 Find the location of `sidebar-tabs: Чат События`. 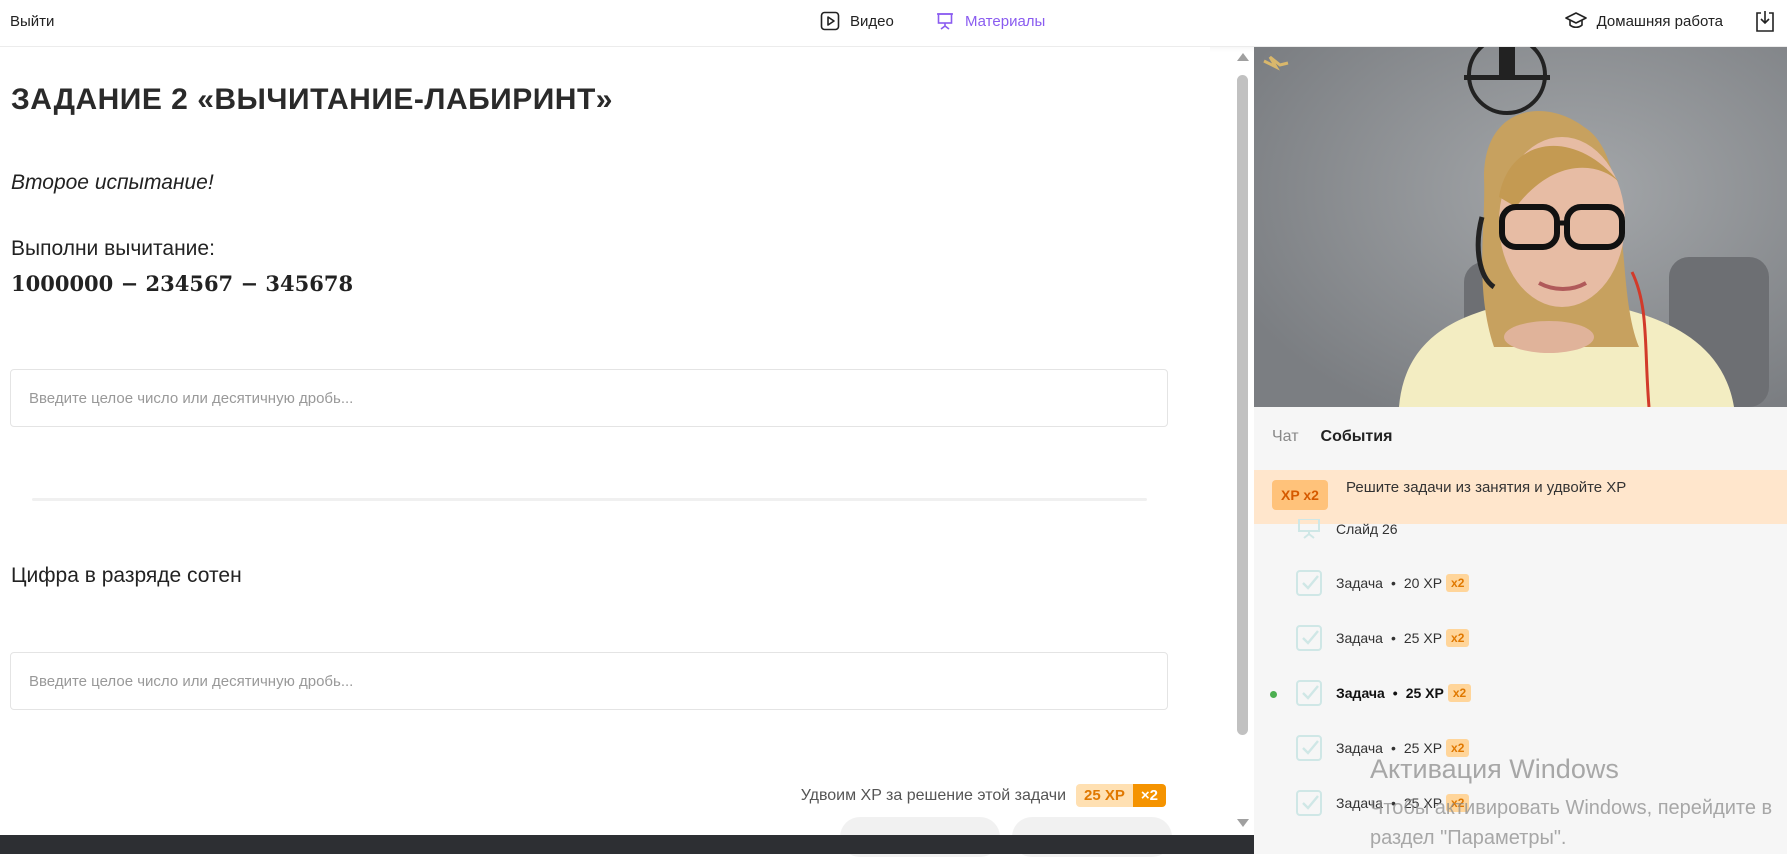

sidebar-tabs: Чат События is located at coordinates (1332, 437).